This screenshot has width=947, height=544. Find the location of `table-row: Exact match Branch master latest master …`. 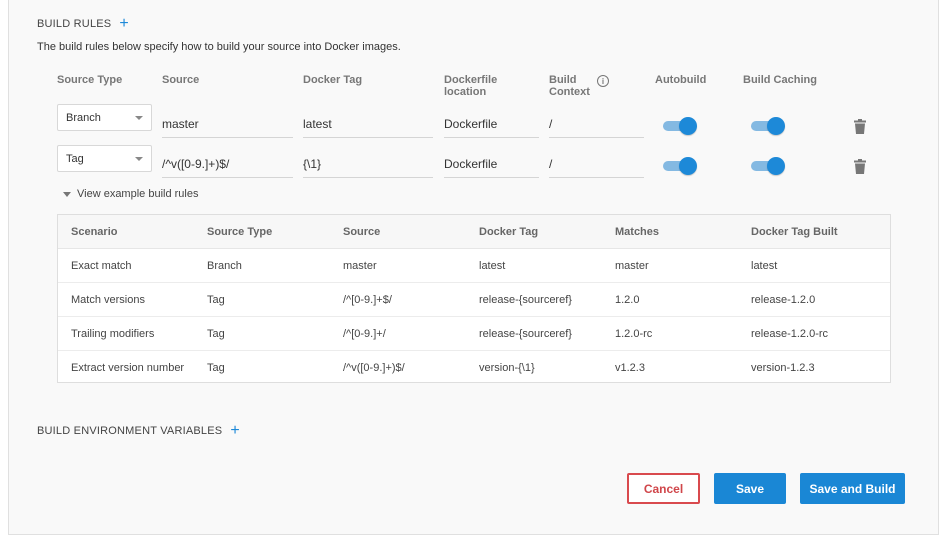

table-row: Exact match Branch master latest master … is located at coordinates (474, 266).